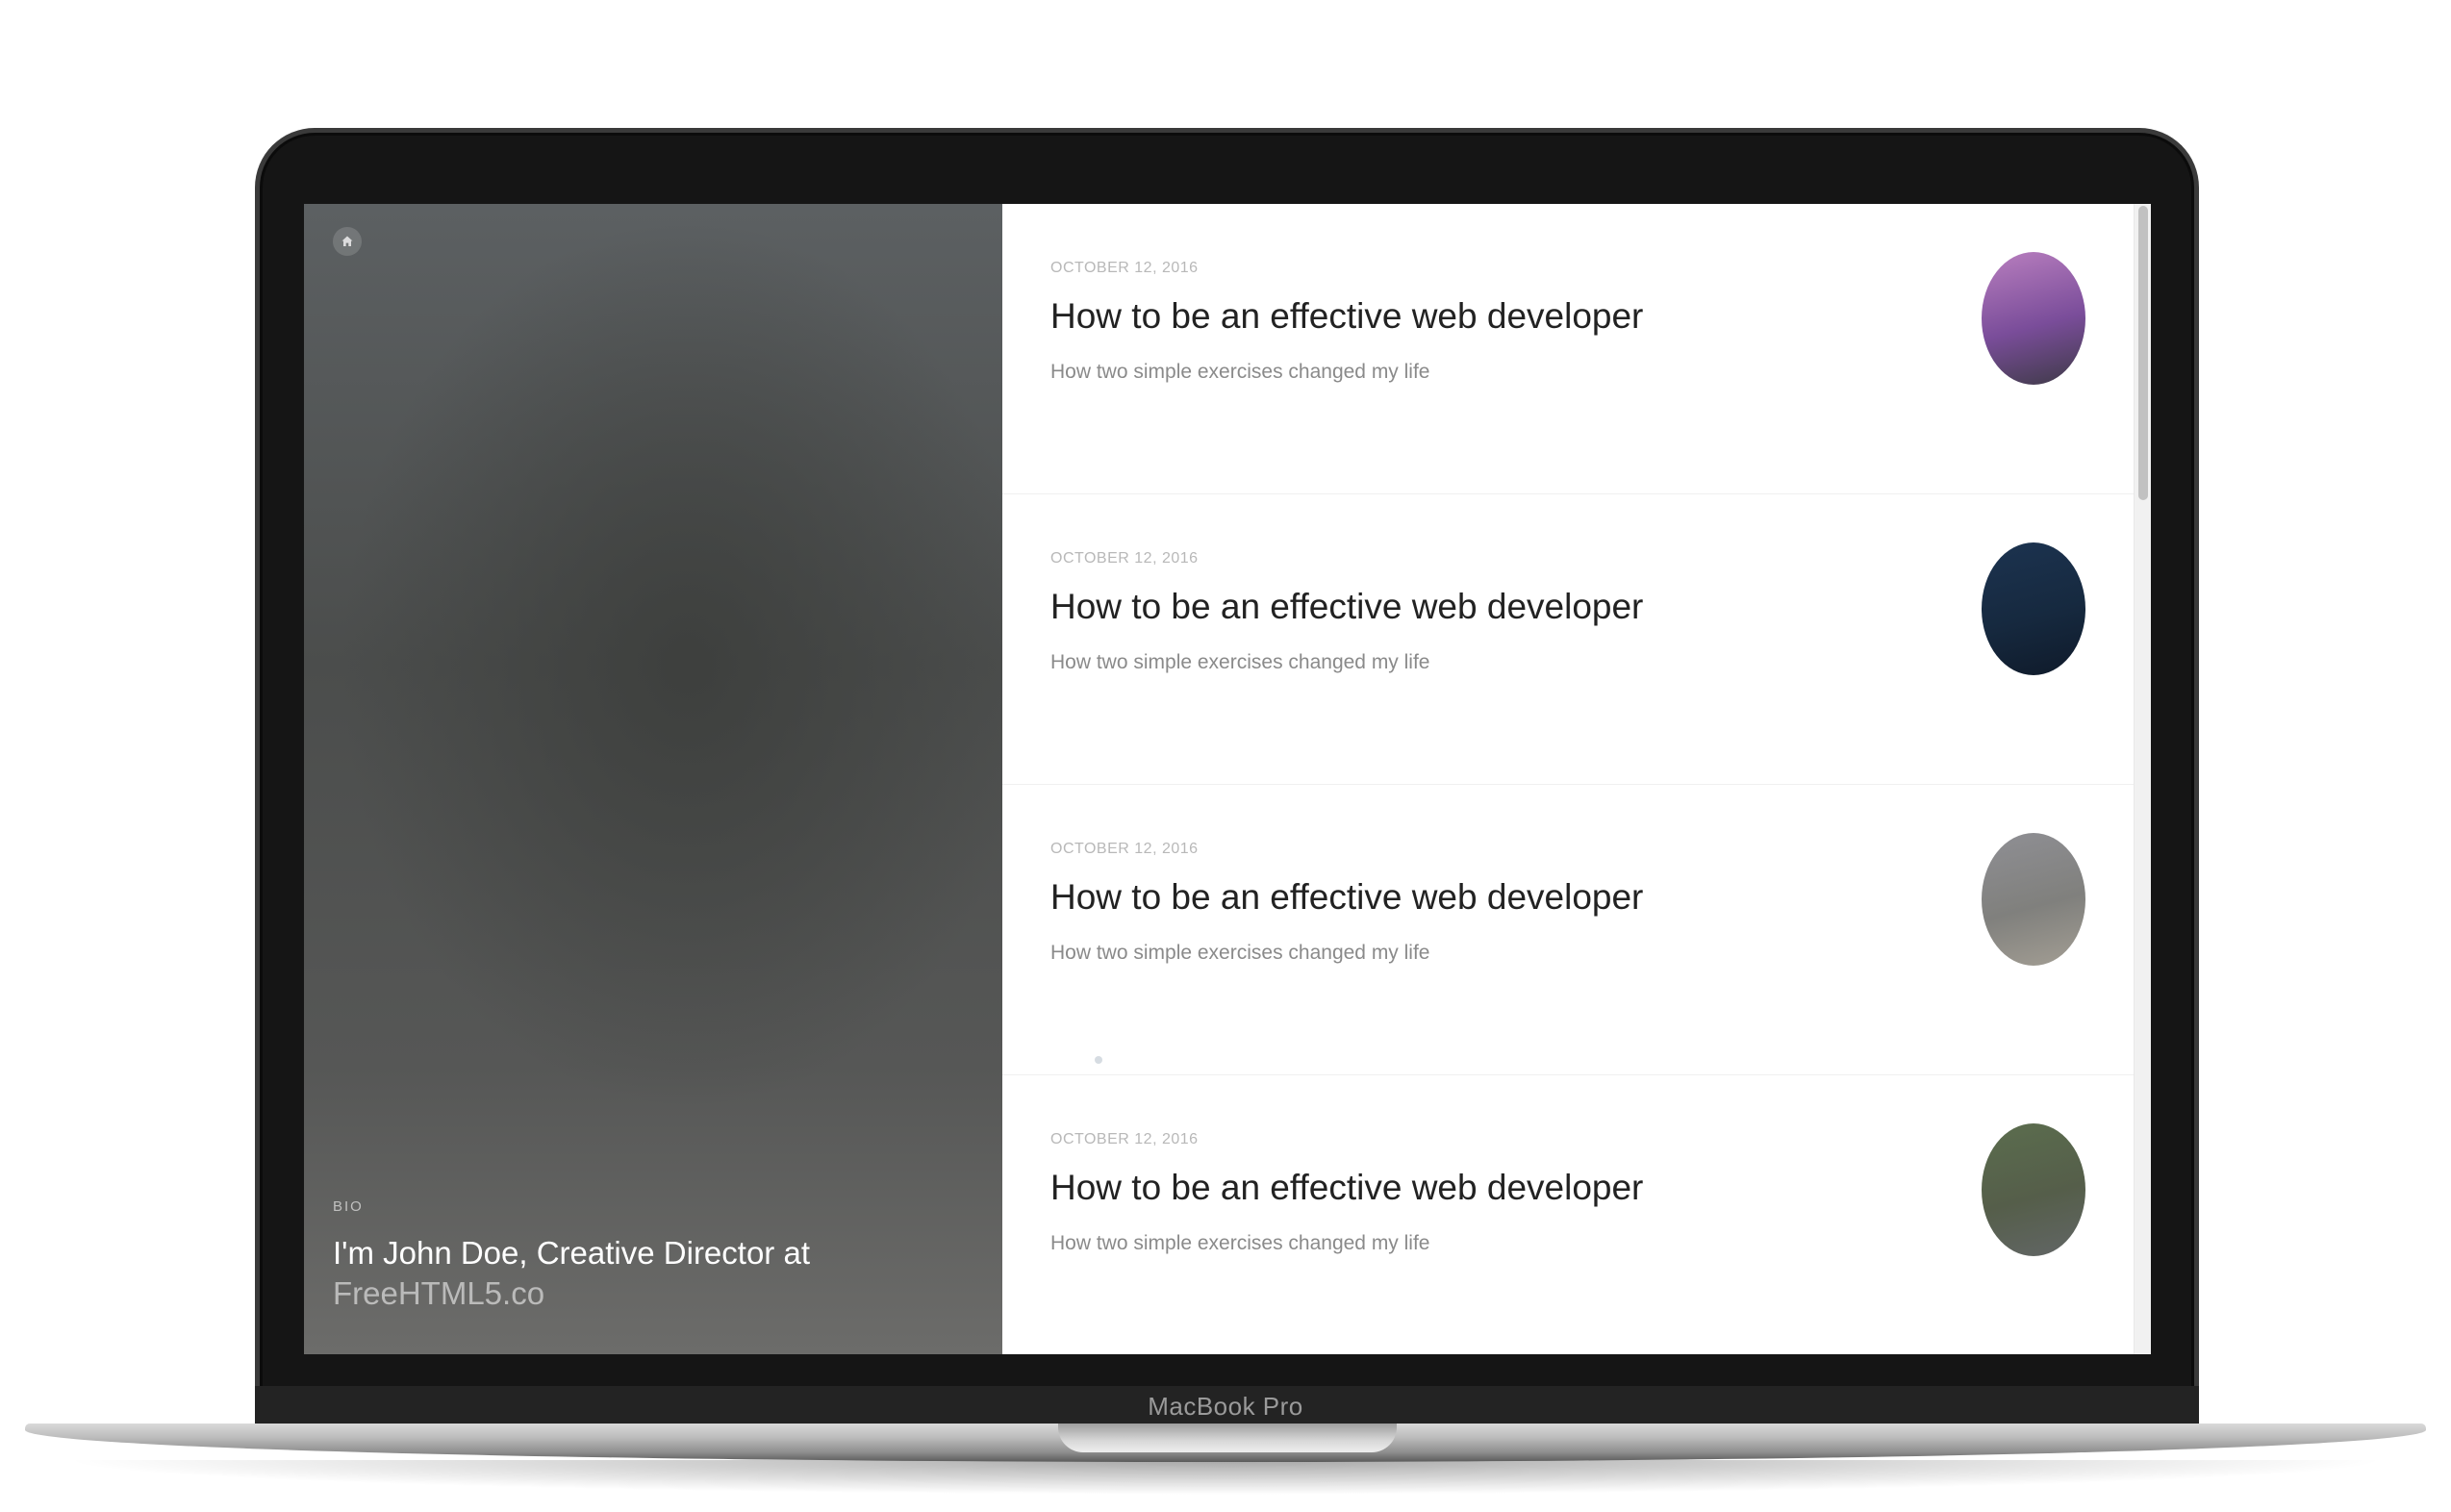 The image size is (2451, 1512). Describe the element at coordinates (1225, 1407) in the screenshot. I see `brand-label: MacBook Pro` at that location.